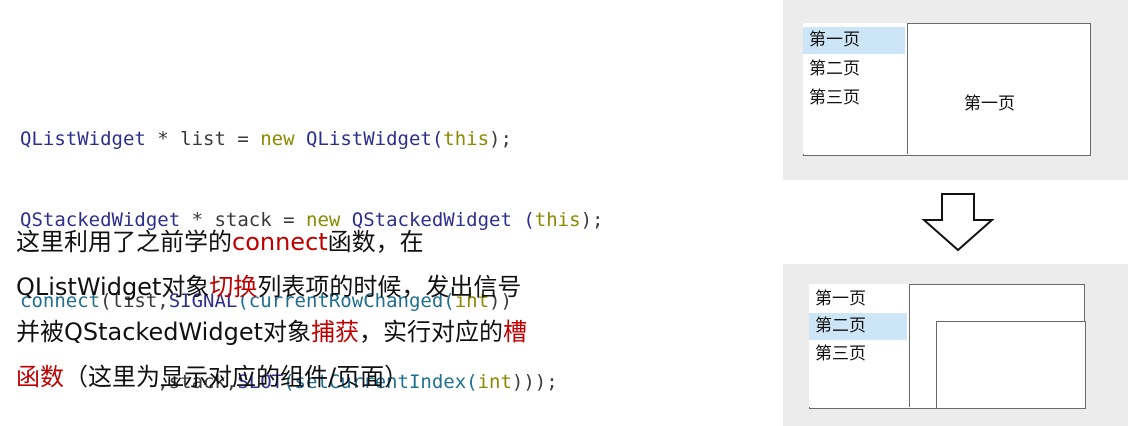 This screenshot has height=426, width=1138. I want to click on text: QListWidget对象, so click(113, 287).